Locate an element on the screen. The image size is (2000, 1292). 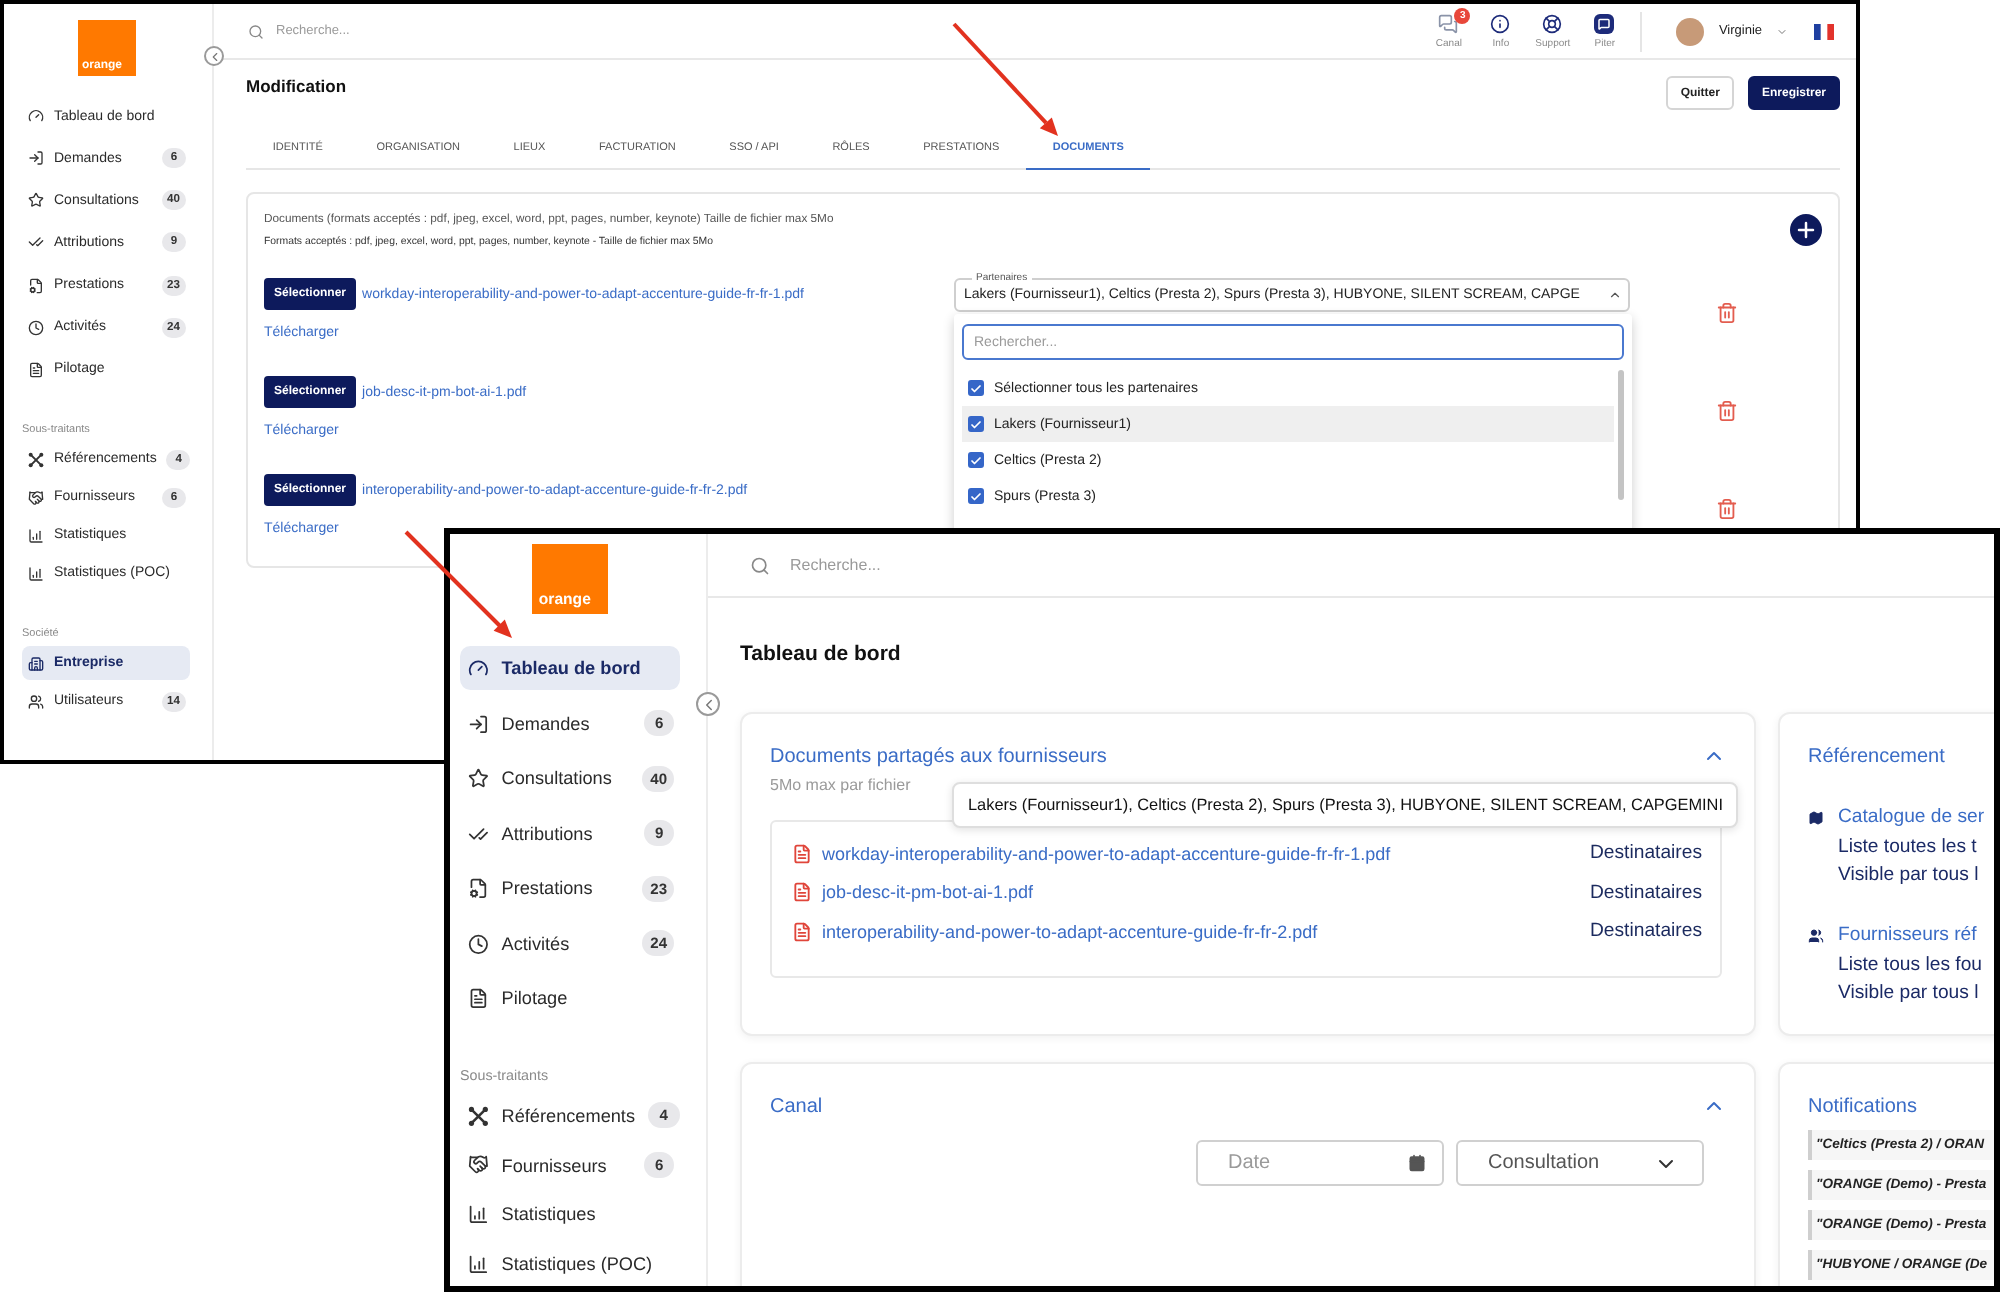
card-subtitle: 5Mo max par fichier is located at coordinates (840, 785).